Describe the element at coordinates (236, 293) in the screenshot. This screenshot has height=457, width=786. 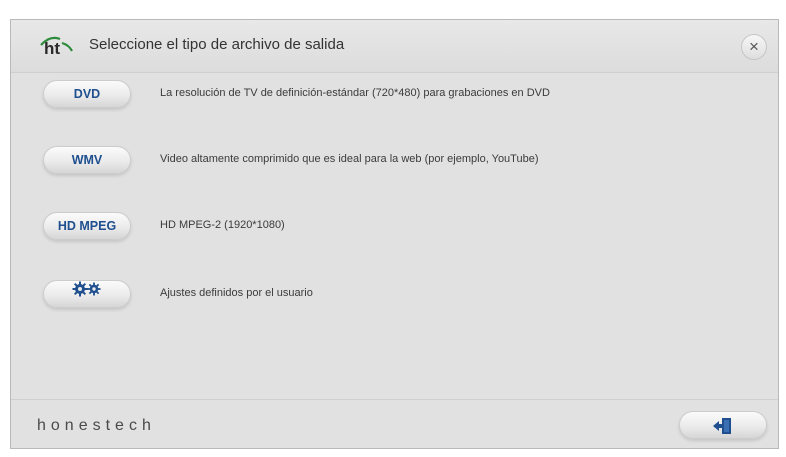
I see `custom-settings-description: Ajustes definidos por el usuario` at that location.